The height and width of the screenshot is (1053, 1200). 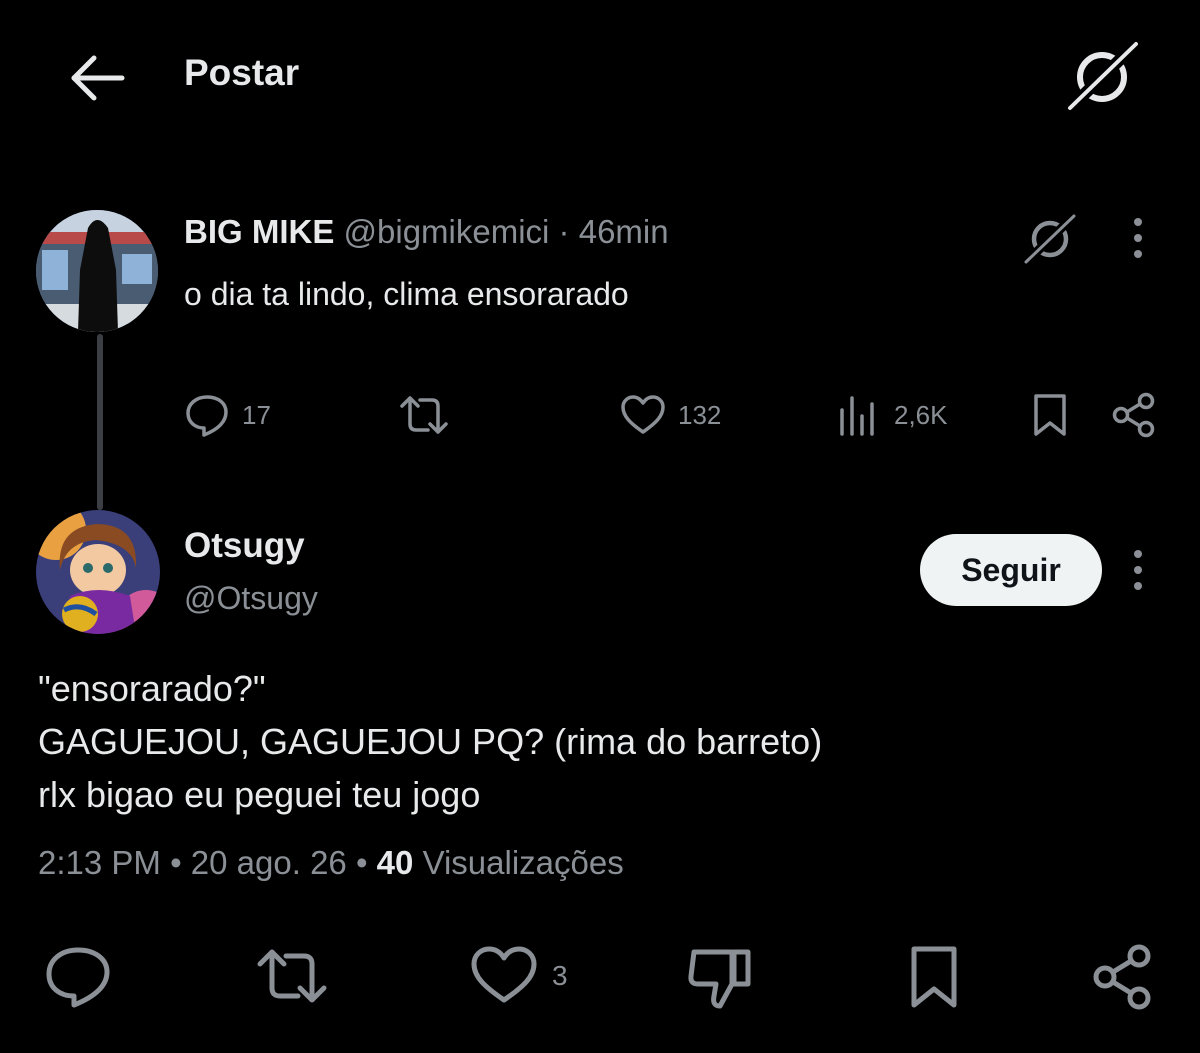 What do you see at coordinates (256, 414) in the screenshot?
I see `reply-count: 17` at bounding box center [256, 414].